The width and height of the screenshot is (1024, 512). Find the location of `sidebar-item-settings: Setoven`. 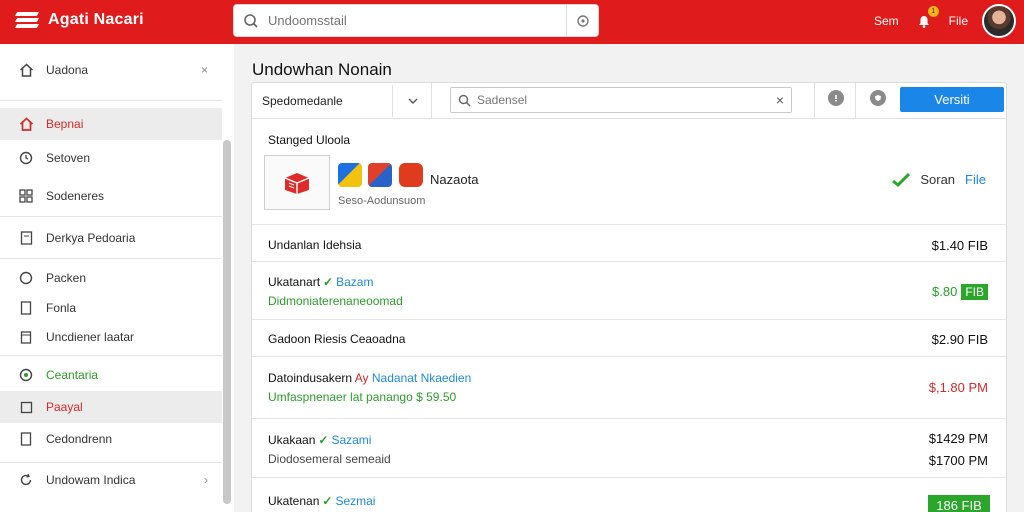

sidebar-item-settings: Setoven is located at coordinates (111, 158).